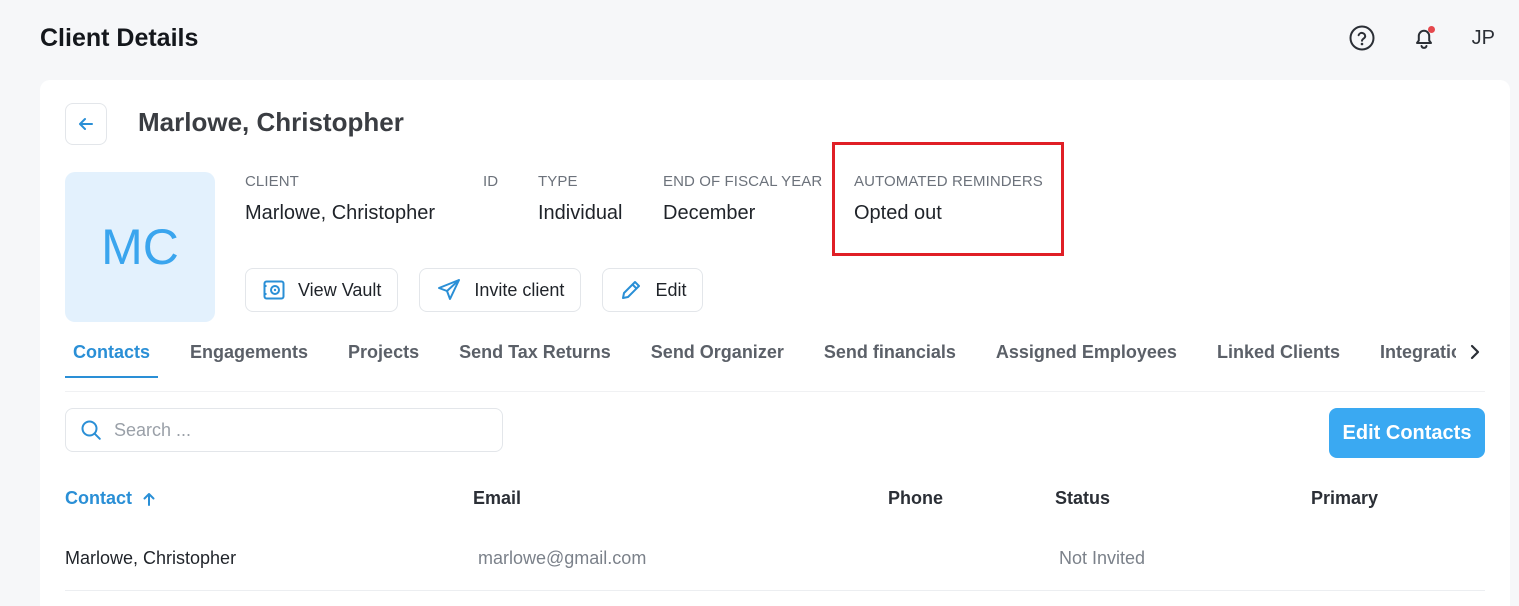 The image size is (1519, 606). Describe the element at coordinates (580, 199) in the screenshot. I see `info-type: TYPE Individual` at that location.